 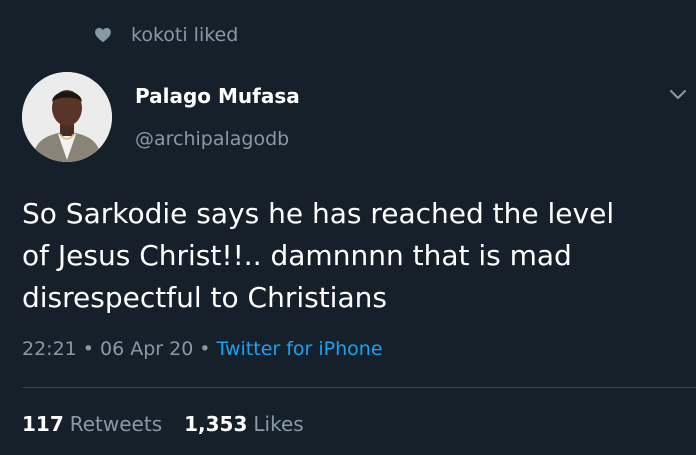 I want to click on handle: @archipalagodb, so click(x=212, y=139).